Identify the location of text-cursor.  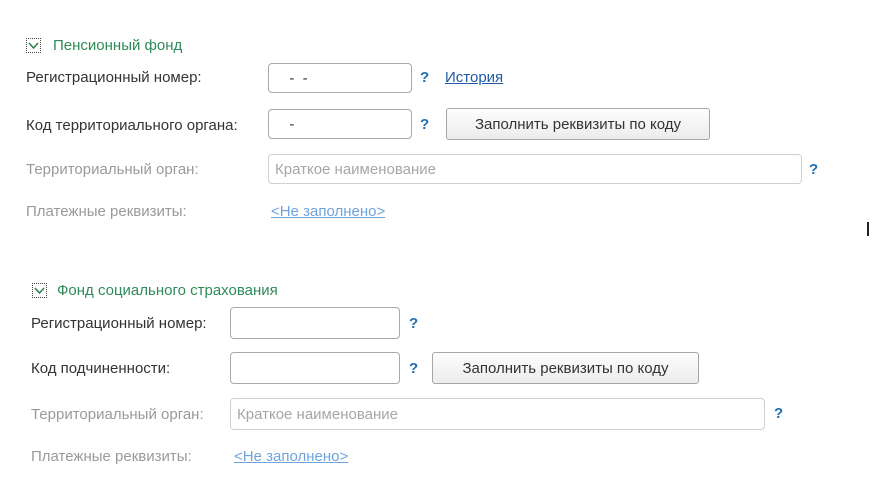
(868, 229).